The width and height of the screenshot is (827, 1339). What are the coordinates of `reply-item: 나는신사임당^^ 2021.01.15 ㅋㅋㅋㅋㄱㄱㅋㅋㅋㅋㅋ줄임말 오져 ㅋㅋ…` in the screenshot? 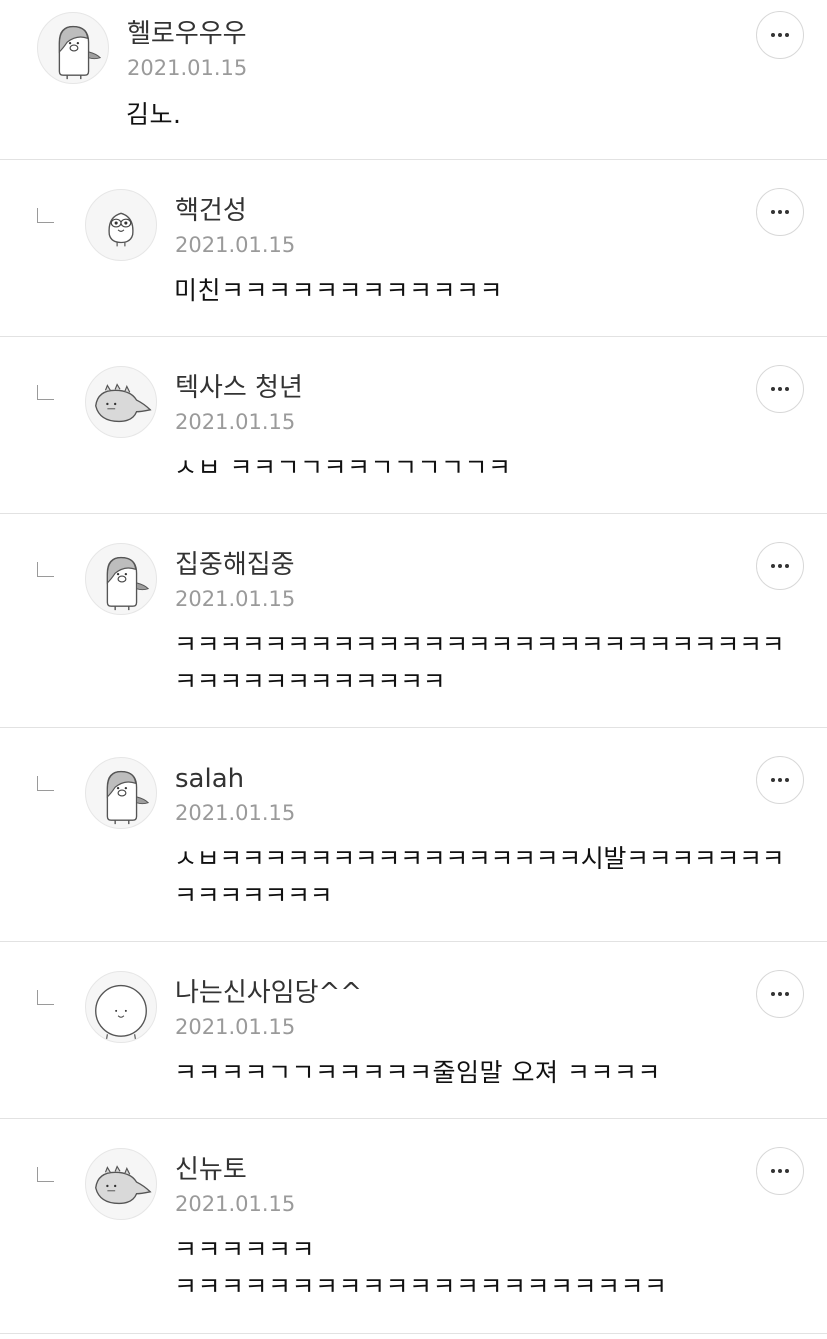 It's located at (413, 1030).